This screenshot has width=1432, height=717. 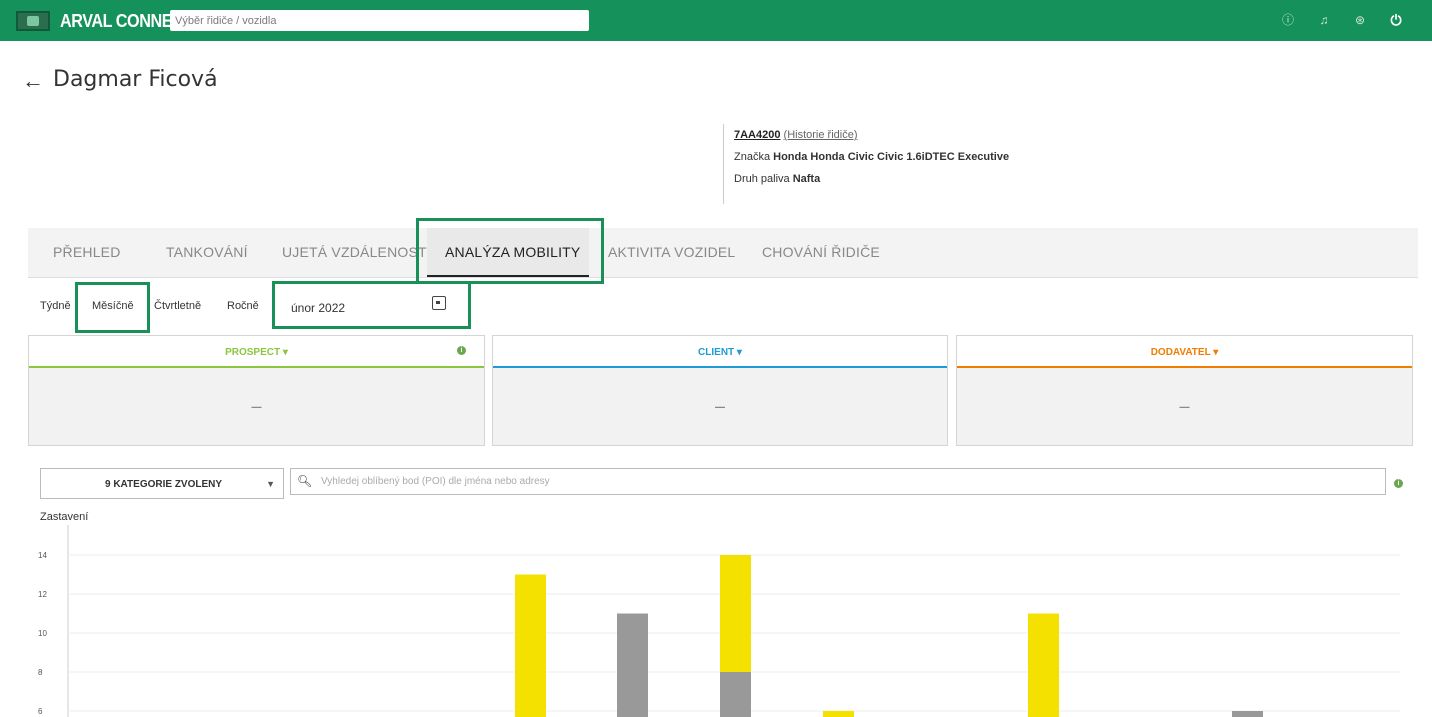 What do you see at coordinates (821, 135) in the screenshot?
I see `driver-history-link: (Historie řidiče)` at bounding box center [821, 135].